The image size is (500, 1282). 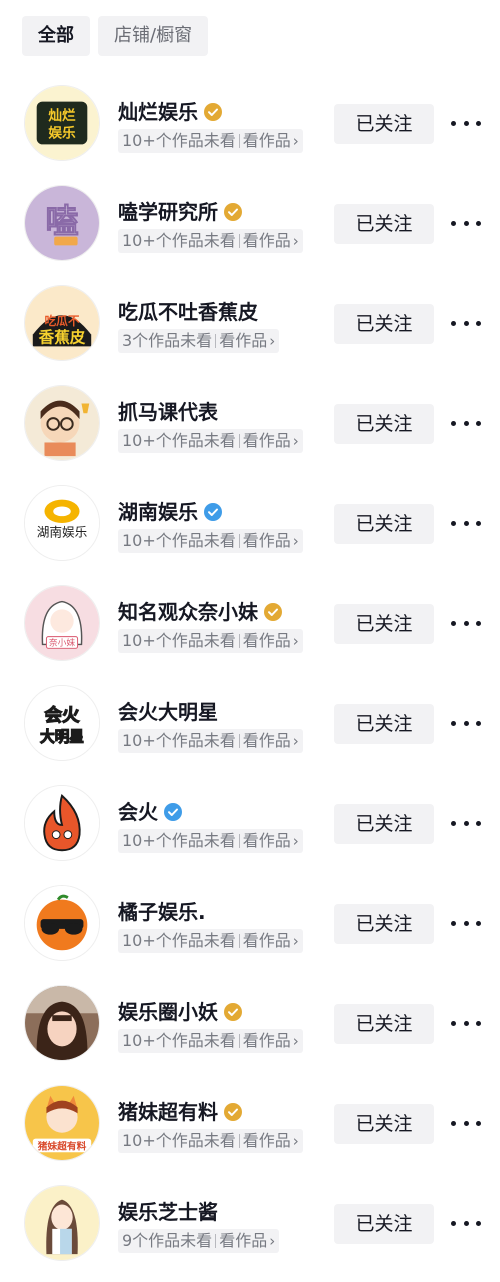 What do you see at coordinates (168, 1110) in the screenshot?
I see `account-name: 猪妹超有料` at bounding box center [168, 1110].